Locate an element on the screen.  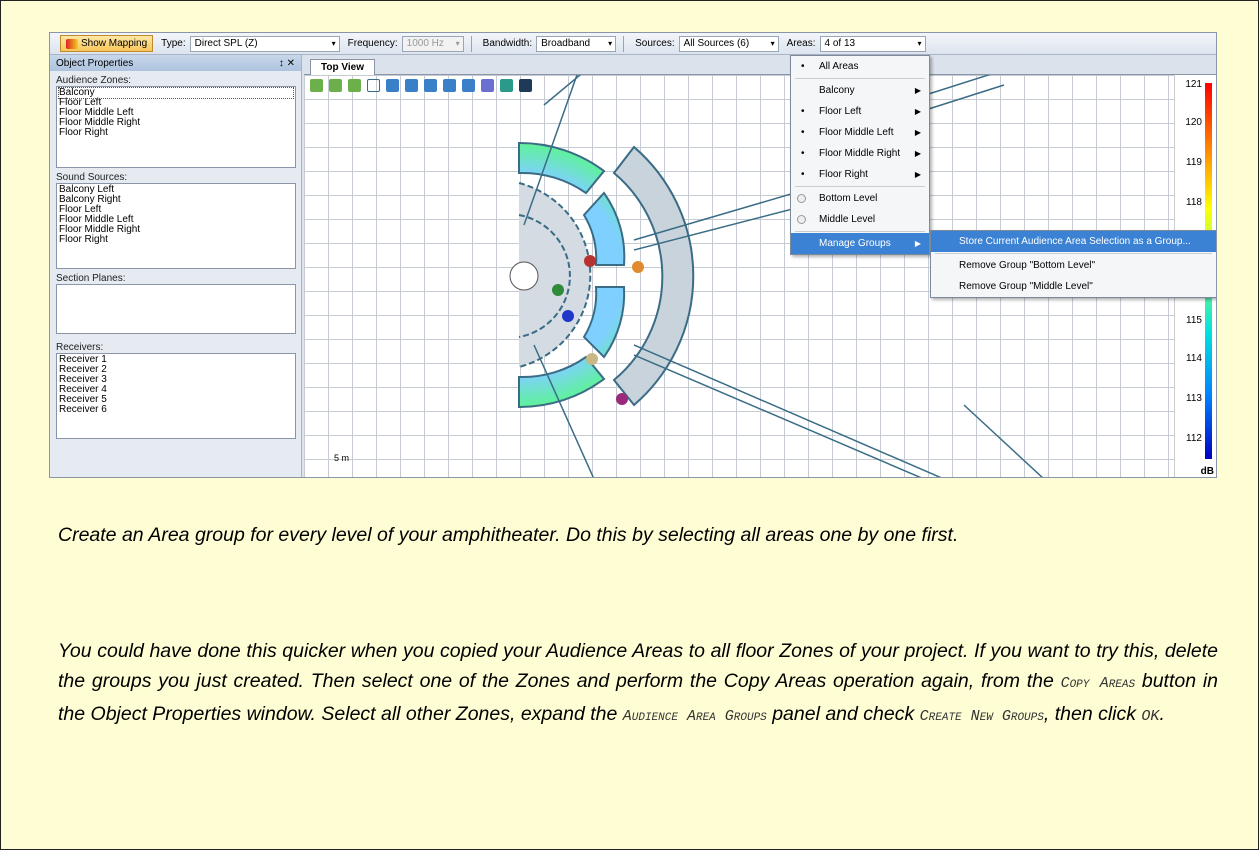
menu-item-floor-middle-right: • Floor Middle Right ▶ is located at coordinates (860, 153).